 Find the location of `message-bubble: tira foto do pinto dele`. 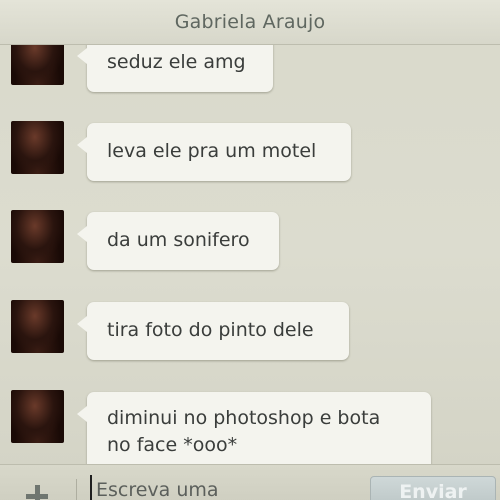

message-bubble: tira foto do pinto dele is located at coordinates (213, 331).